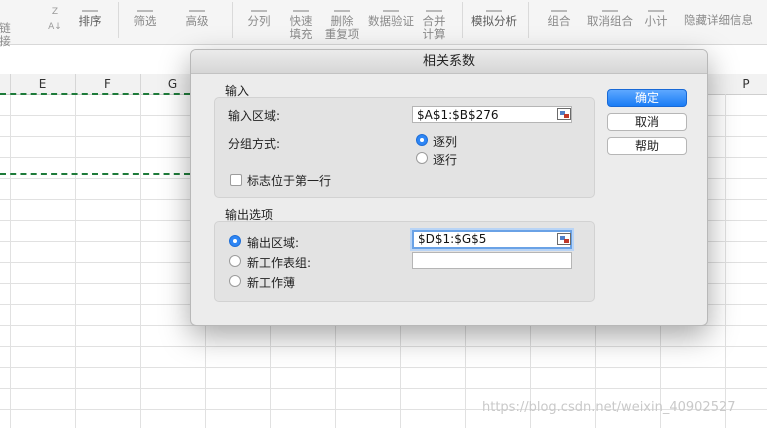 The width and height of the screenshot is (767, 428). I want to click on column-header-label: F, so click(107, 84).